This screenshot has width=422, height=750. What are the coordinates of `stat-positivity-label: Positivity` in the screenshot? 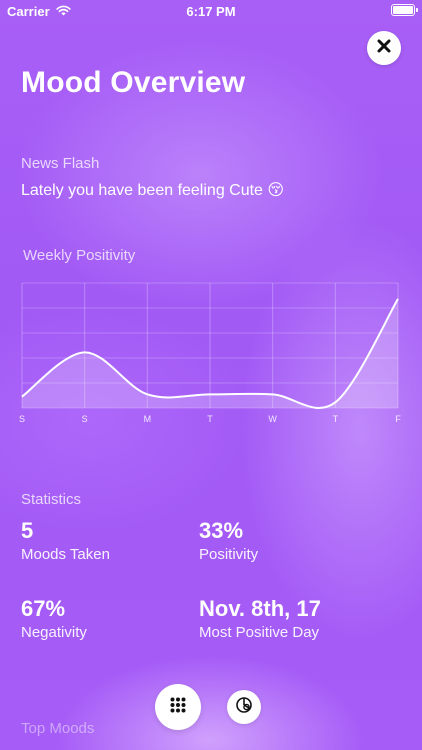 It's located at (229, 554).